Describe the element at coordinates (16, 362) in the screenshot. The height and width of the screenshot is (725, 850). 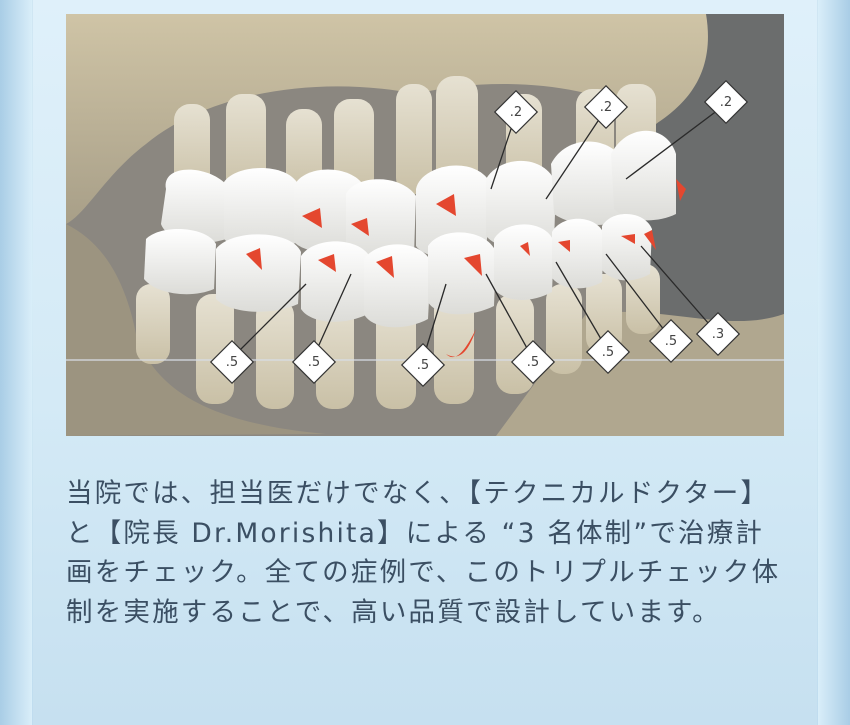
I see `left-background-glow` at that location.